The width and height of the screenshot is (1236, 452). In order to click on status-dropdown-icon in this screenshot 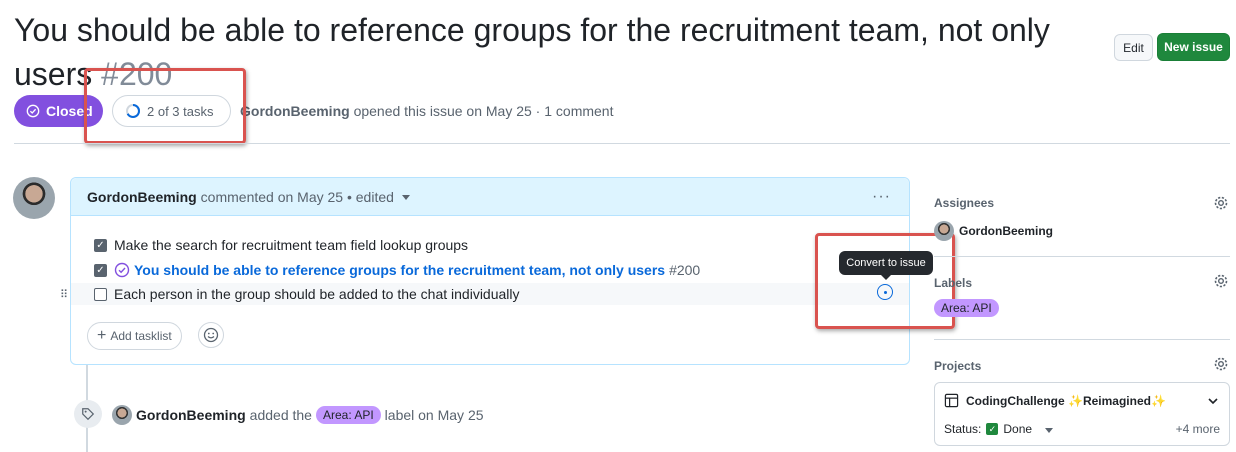, I will do `click(1049, 430)`.